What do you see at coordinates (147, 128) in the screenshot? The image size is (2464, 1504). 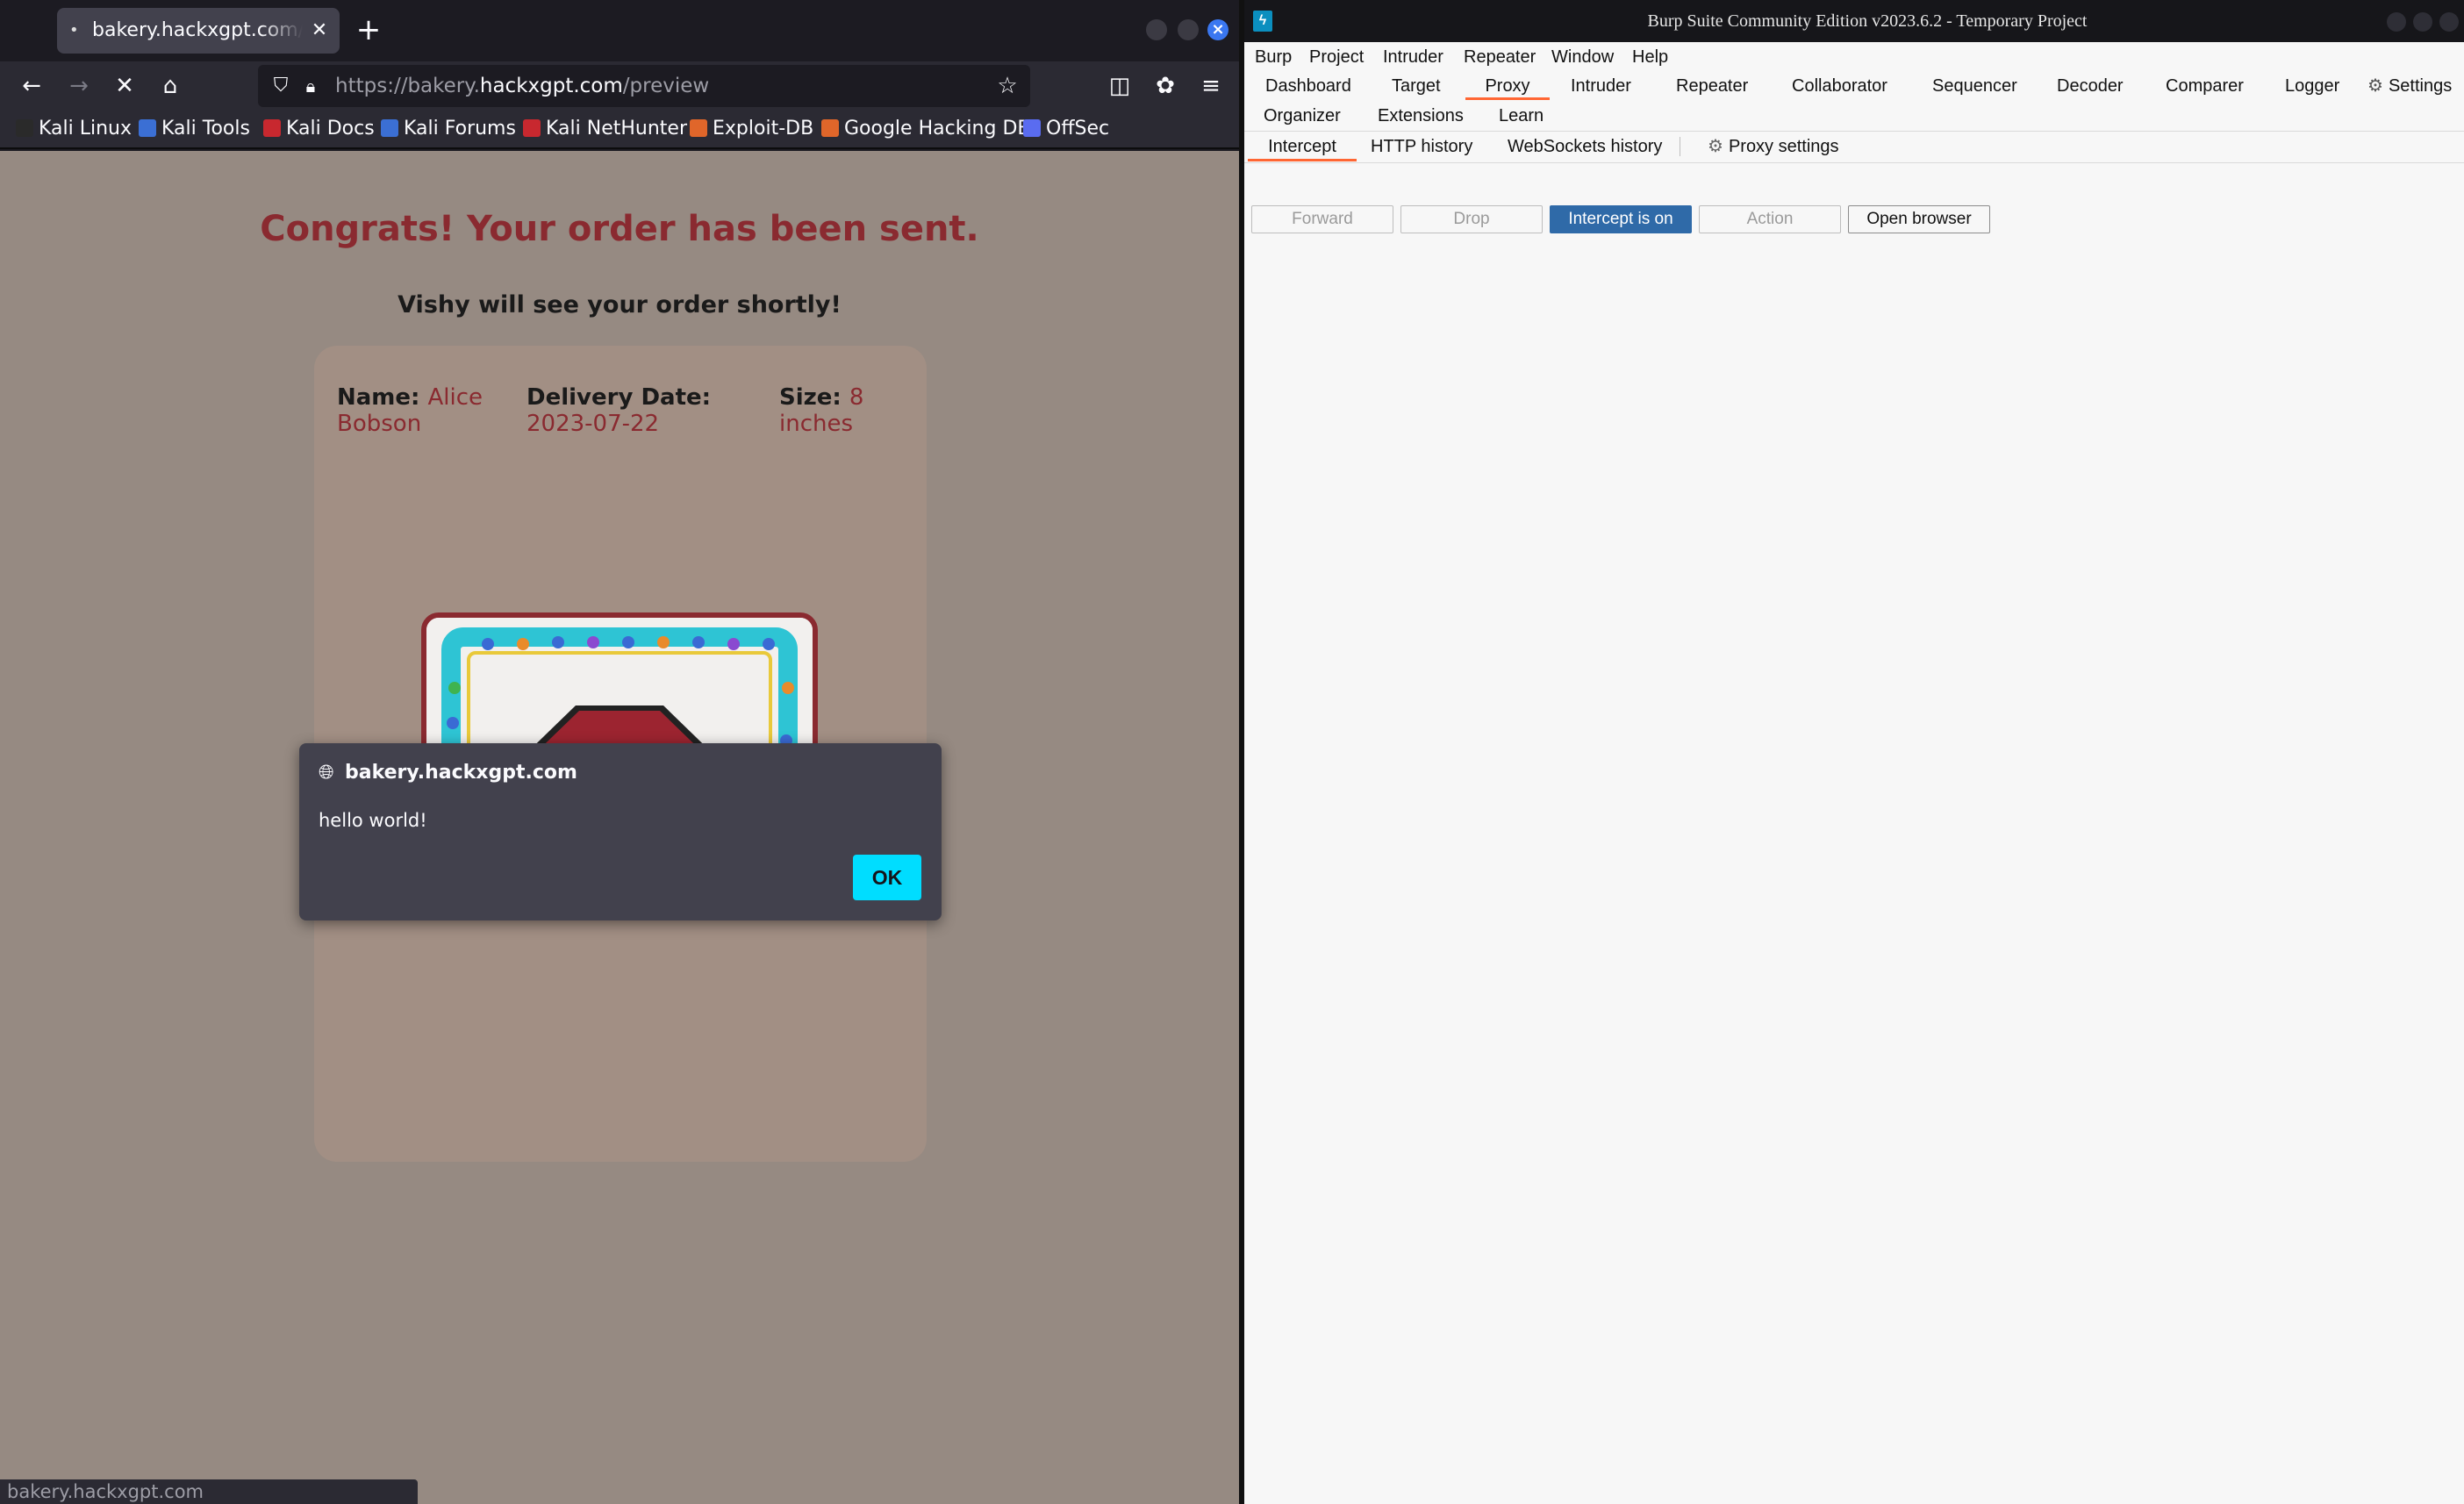 I see `kali-tools-icon` at bounding box center [147, 128].